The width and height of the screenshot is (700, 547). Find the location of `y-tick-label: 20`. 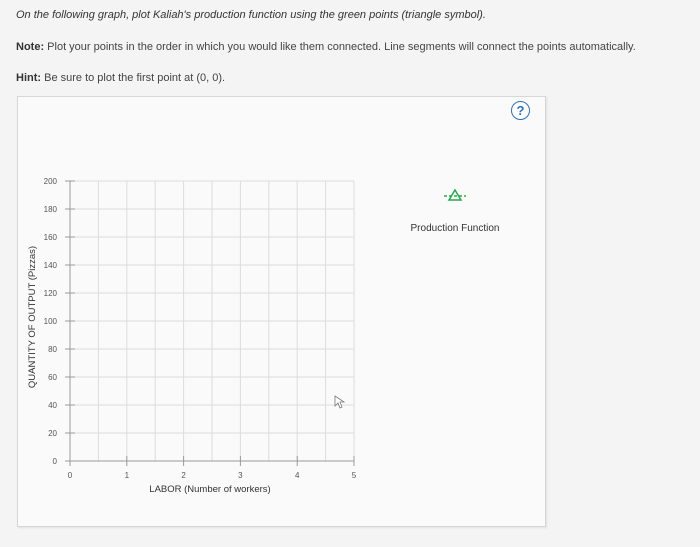

y-tick-label: 20 is located at coordinates (52, 433).